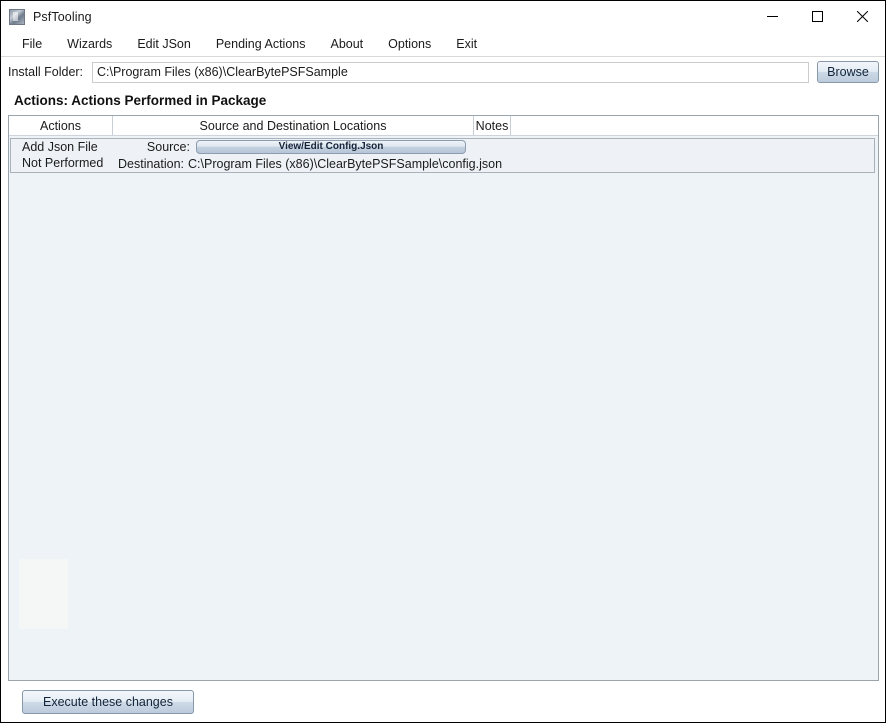  Describe the element at coordinates (151, 164) in the screenshot. I see `destination-label: Destination:` at that location.